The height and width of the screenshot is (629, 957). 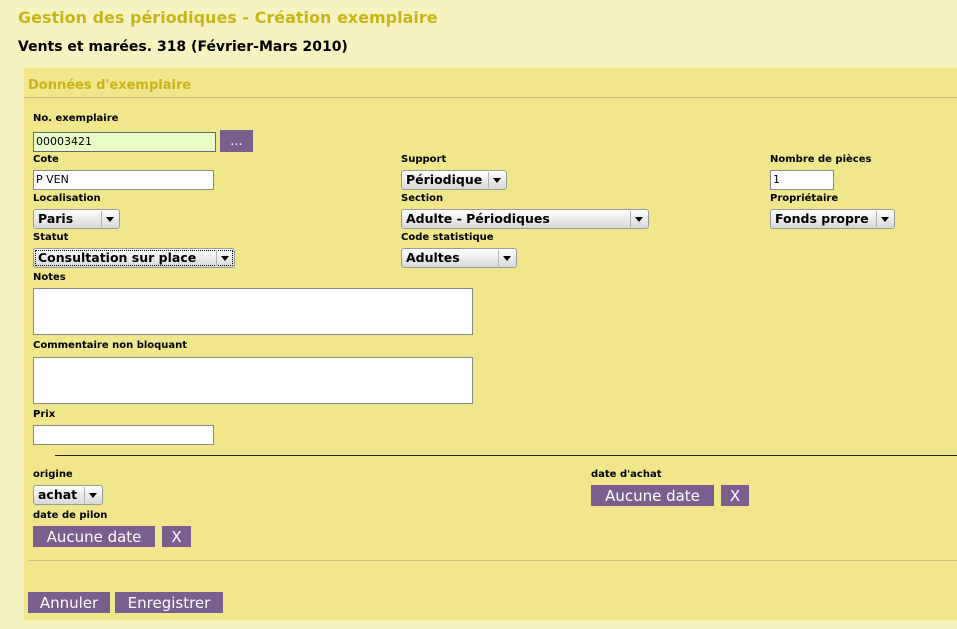 I want to click on commentaire-textarea, so click(x=253, y=380).